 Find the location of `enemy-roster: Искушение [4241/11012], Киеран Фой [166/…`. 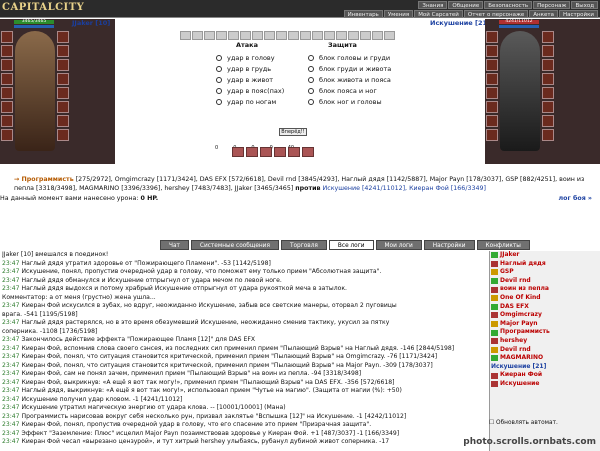

enemy-roster: Искушение [4241/11012], Киеран Фой [166/… is located at coordinates (404, 188).